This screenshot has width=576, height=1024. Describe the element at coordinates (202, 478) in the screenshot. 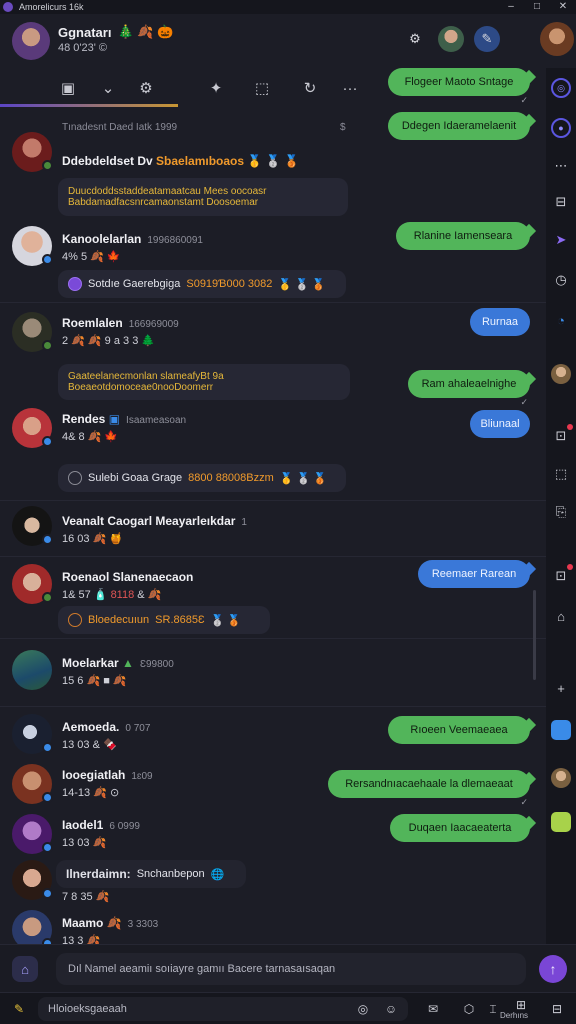

I see `message-card: Sulebi Goaa Grage 8800 88008Bzzm 🥇 🥈 🥉` at that location.